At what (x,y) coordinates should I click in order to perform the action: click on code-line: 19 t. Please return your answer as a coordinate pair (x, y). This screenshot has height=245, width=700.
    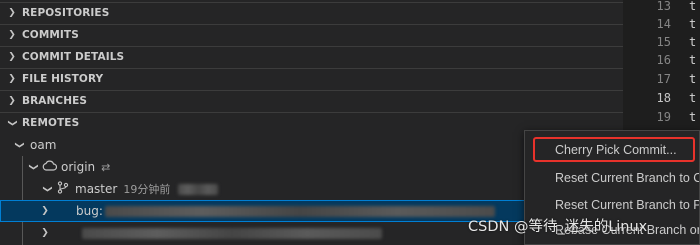
    Looking at the image, I should click on (661, 119).